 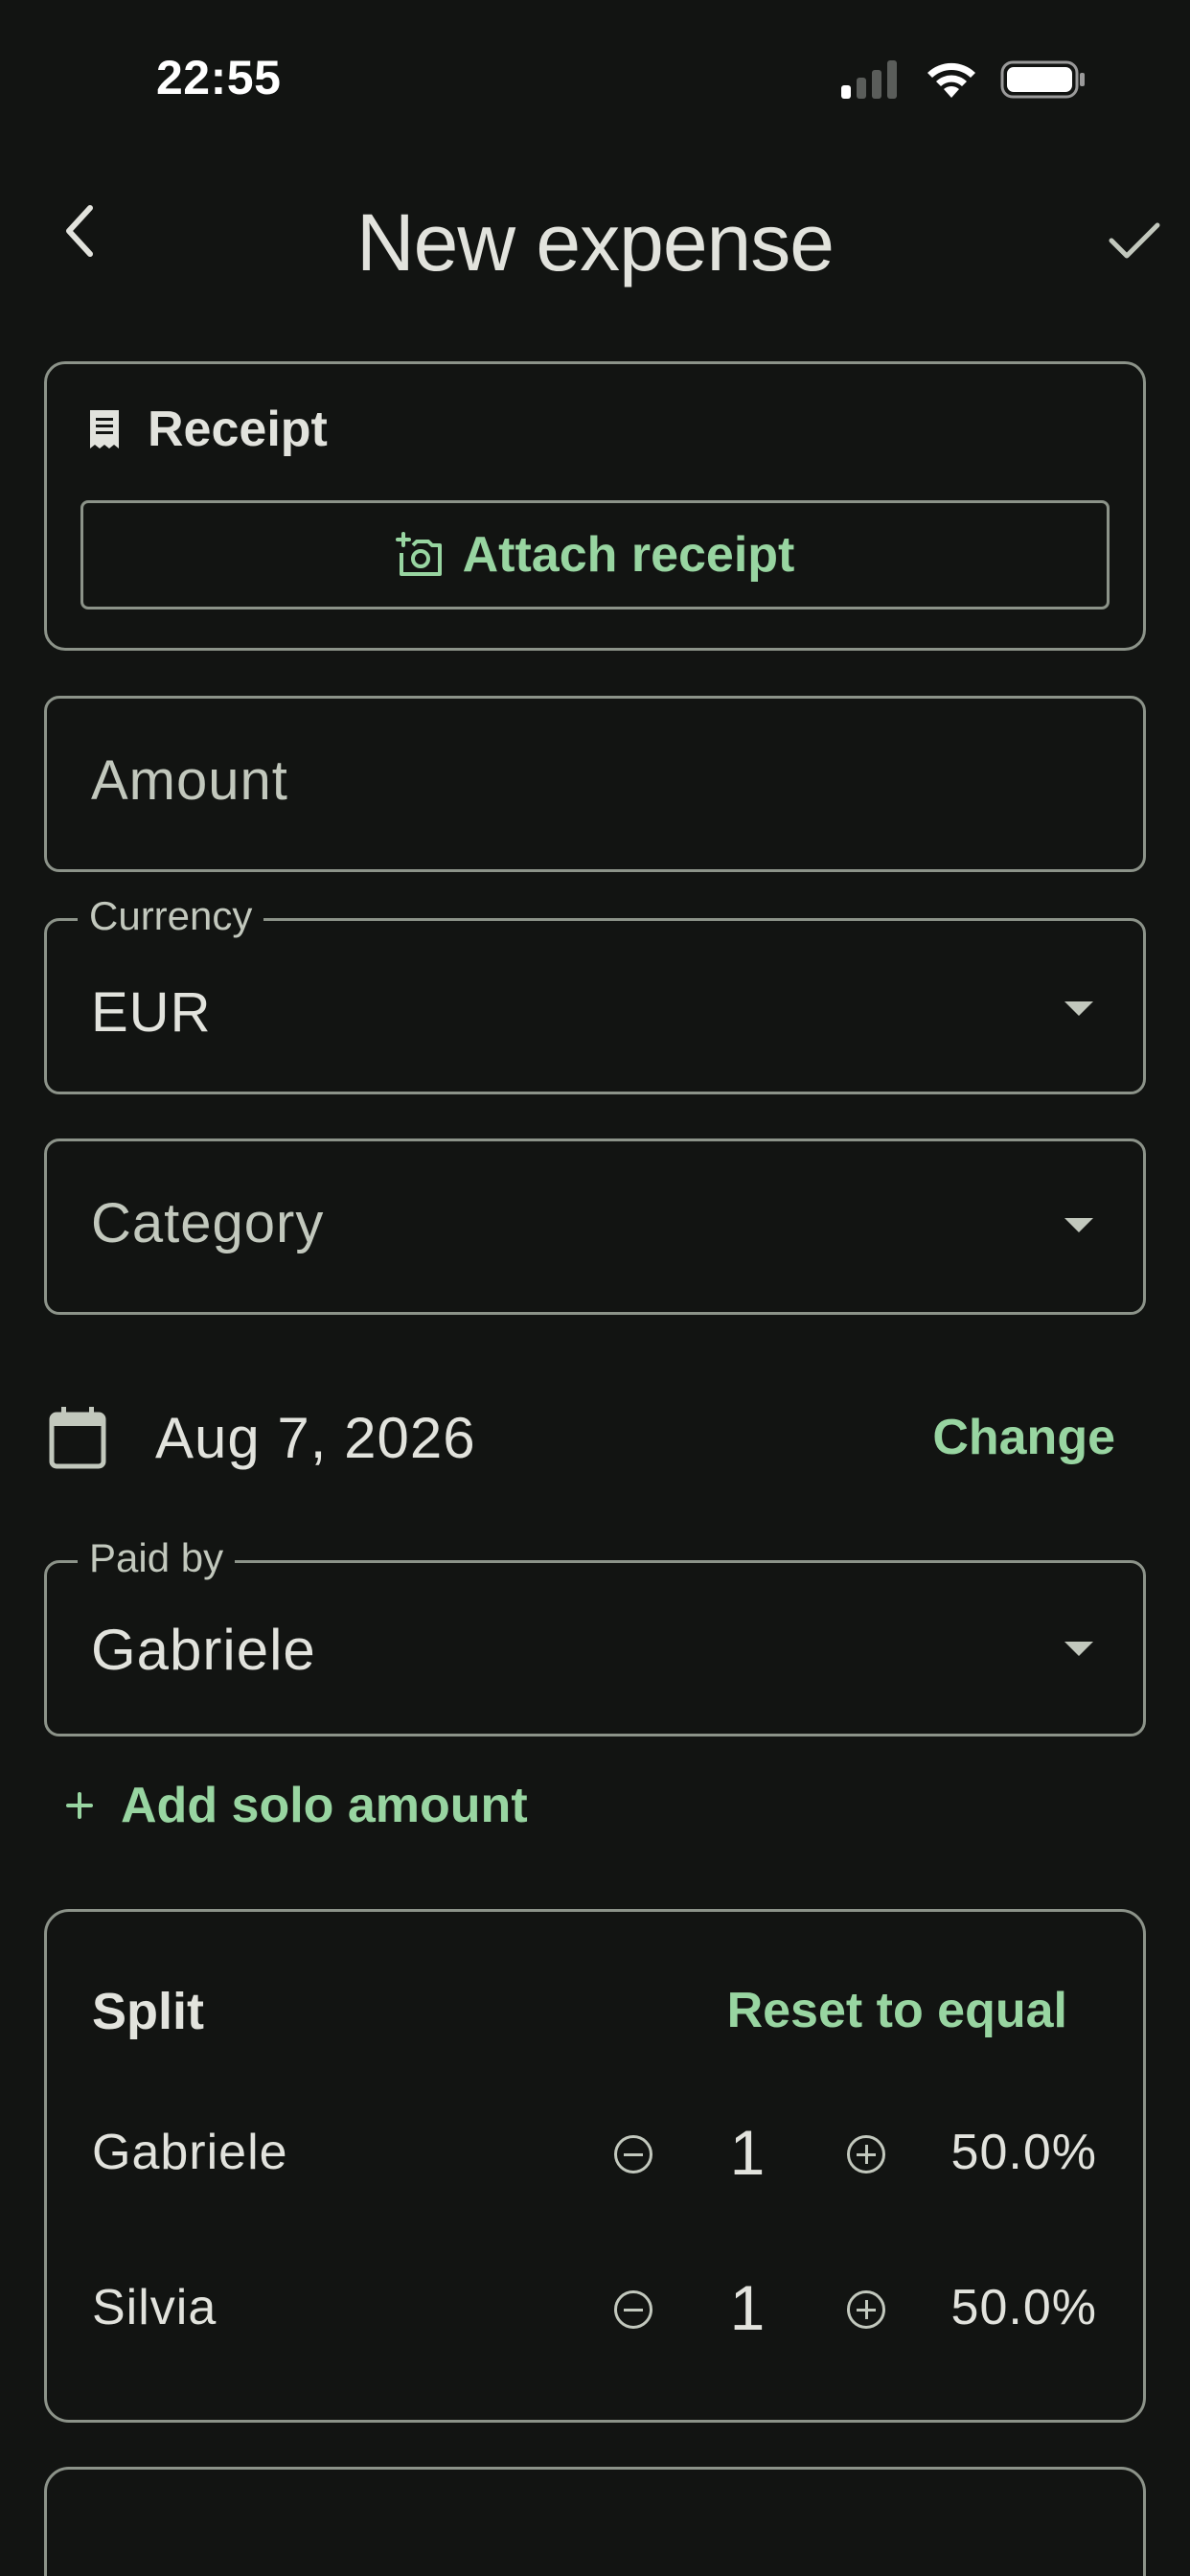 What do you see at coordinates (151, 1012) in the screenshot?
I see `currency-value: EUR` at bounding box center [151, 1012].